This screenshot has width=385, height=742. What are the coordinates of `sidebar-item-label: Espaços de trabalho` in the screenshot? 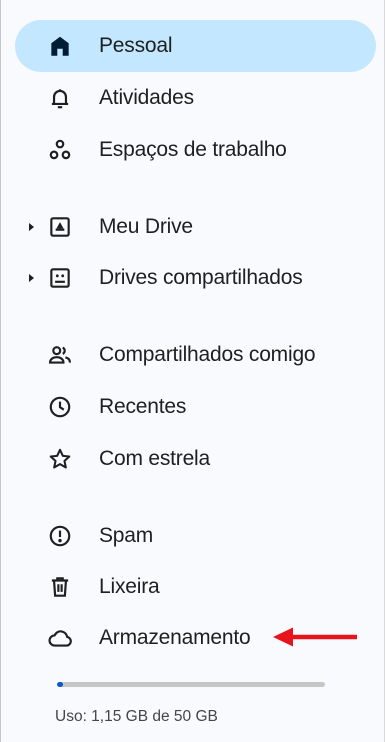 It's located at (193, 149).